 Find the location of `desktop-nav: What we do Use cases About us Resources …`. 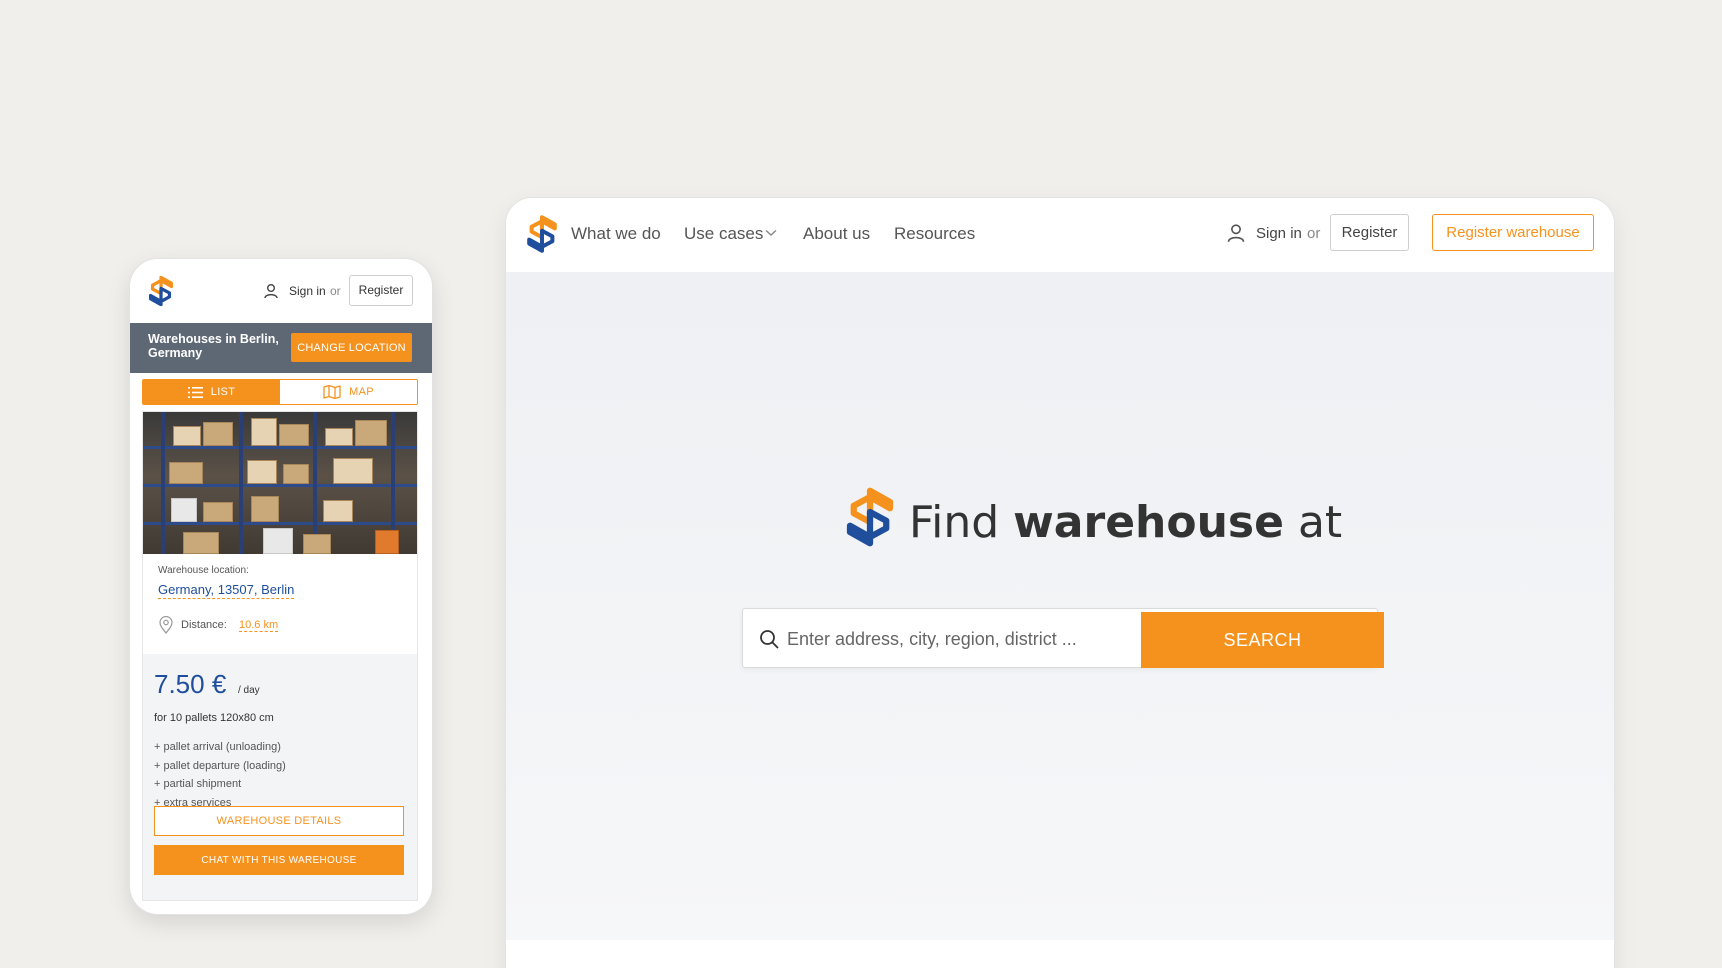

desktop-nav: What we do Use cases About us Resources … is located at coordinates (1060, 235).